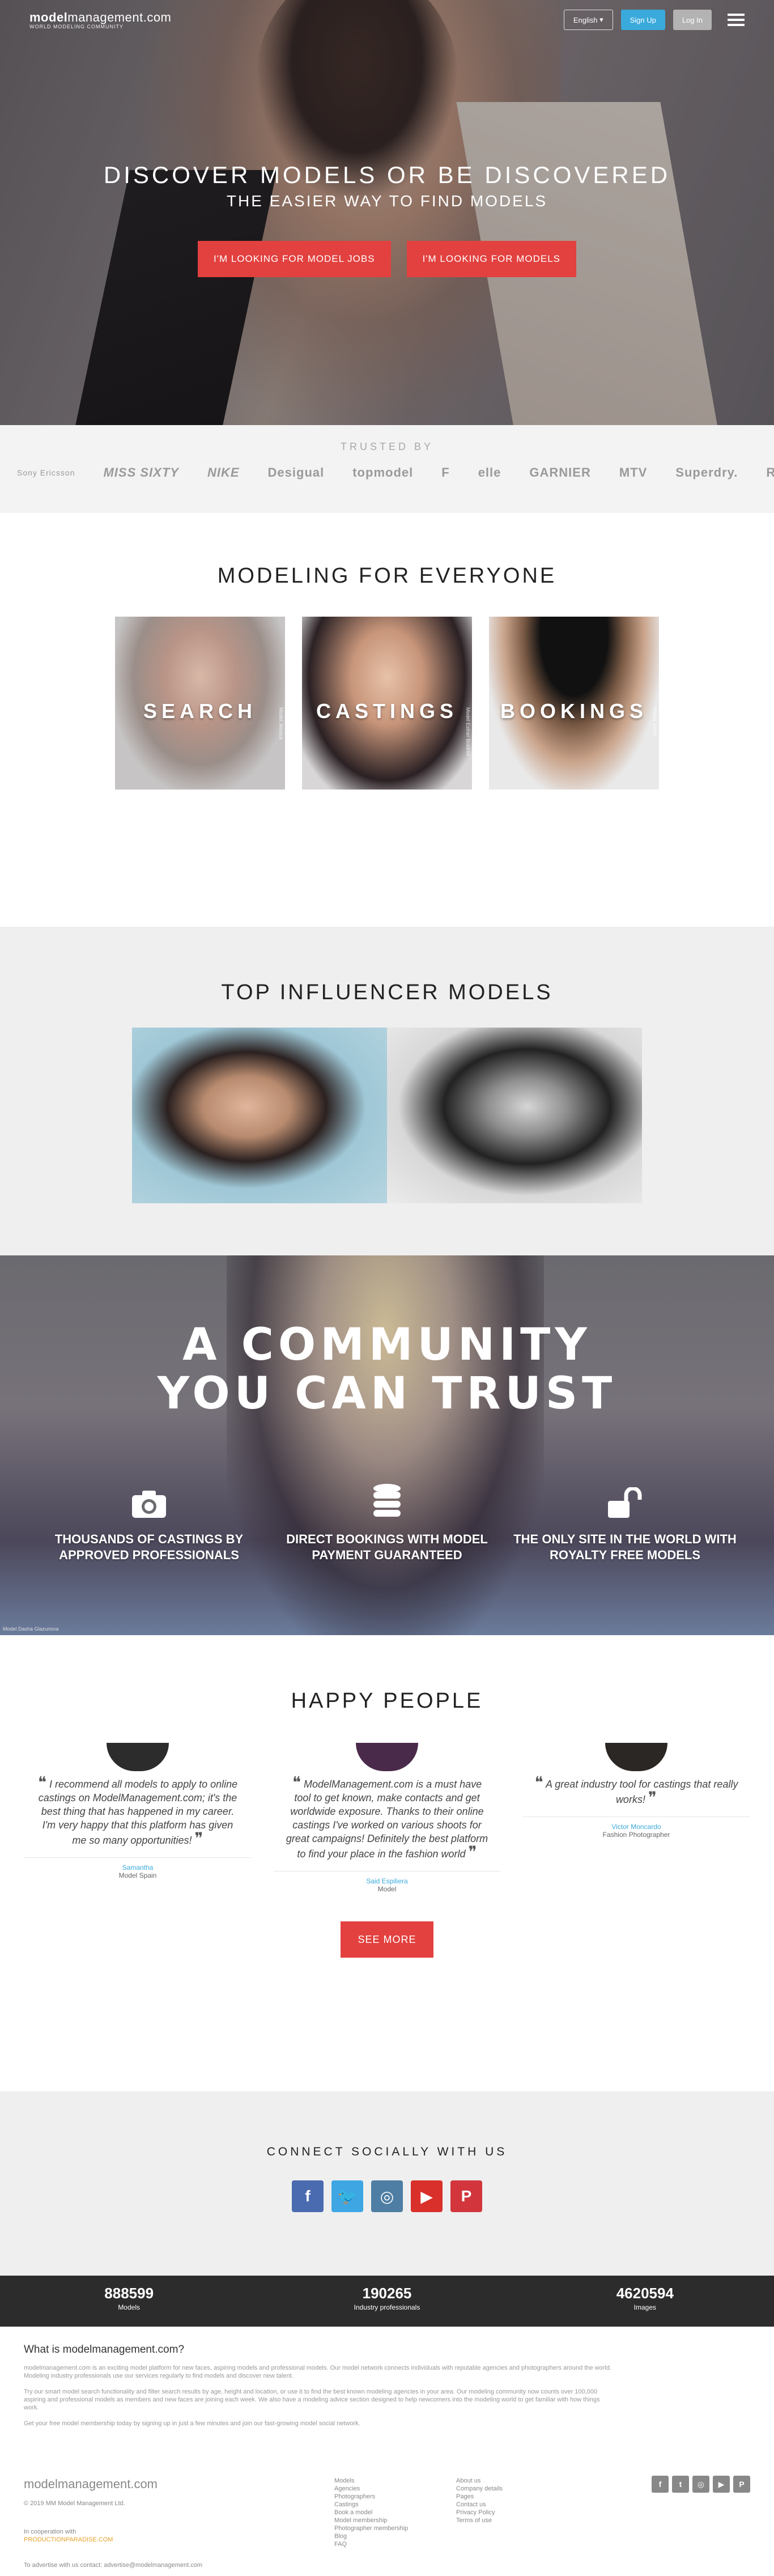 The width and height of the screenshot is (774, 2576). I want to click on footer-socials: f t ◎ ▶ P, so click(701, 2484).